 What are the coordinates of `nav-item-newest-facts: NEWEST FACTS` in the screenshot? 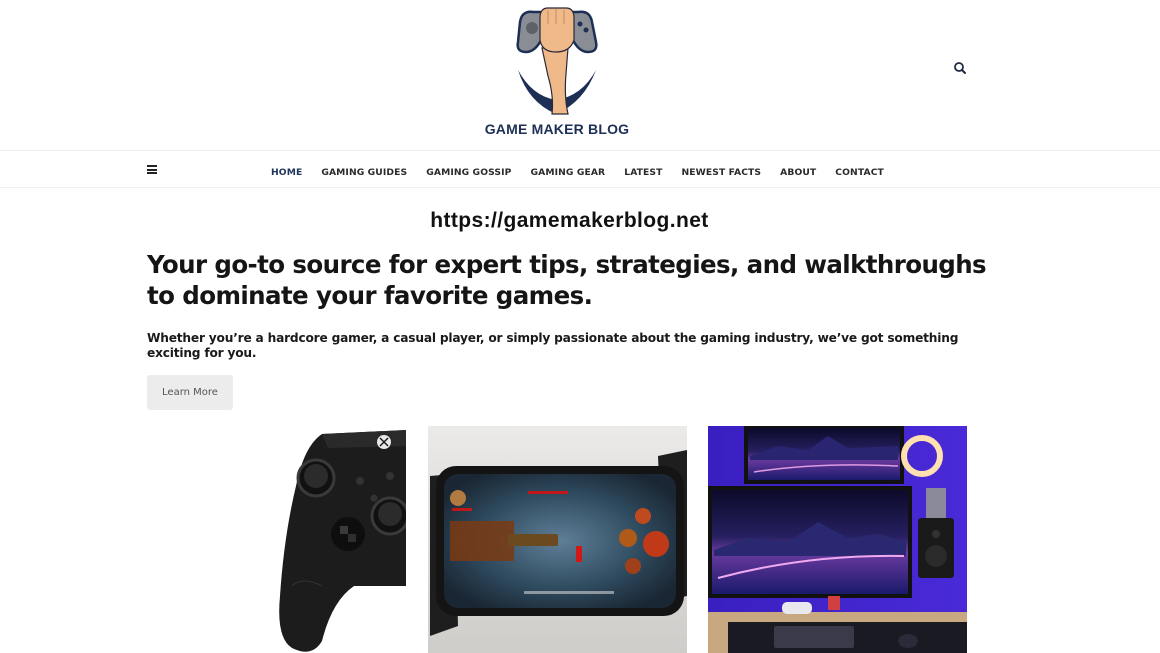 It's located at (722, 172).